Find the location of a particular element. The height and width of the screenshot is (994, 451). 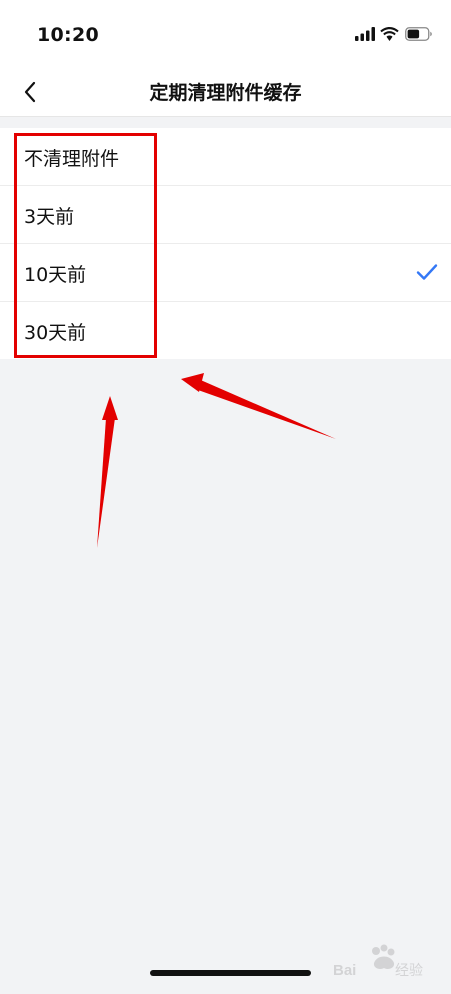

baidu-jingyan-watermark: Bai 经验 is located at coordinates (378, 961).